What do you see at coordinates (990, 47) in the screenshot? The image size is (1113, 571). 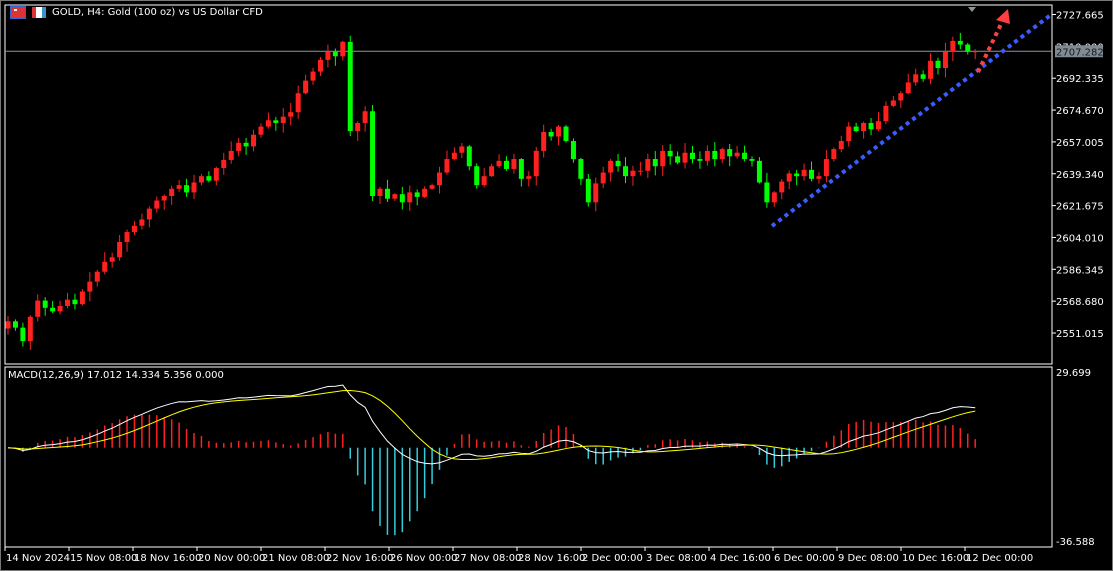 I see `projection-arrow-line` at bounding box center [990, 47].